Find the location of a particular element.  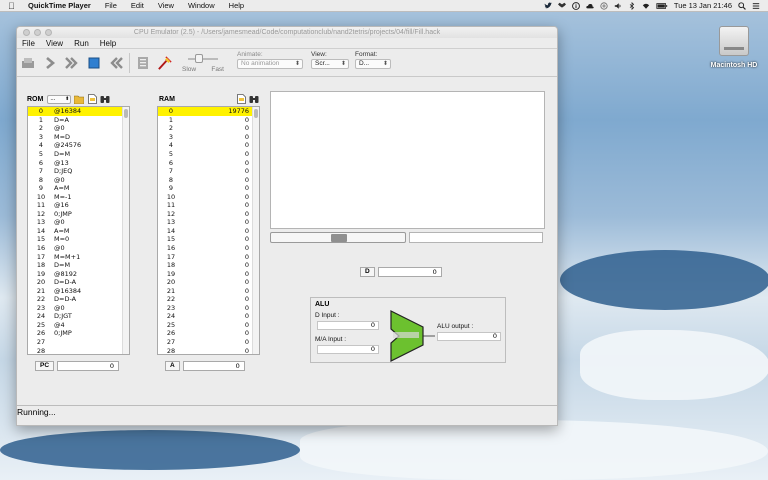

rom-row: 28 is located at coordinates (78, 350).